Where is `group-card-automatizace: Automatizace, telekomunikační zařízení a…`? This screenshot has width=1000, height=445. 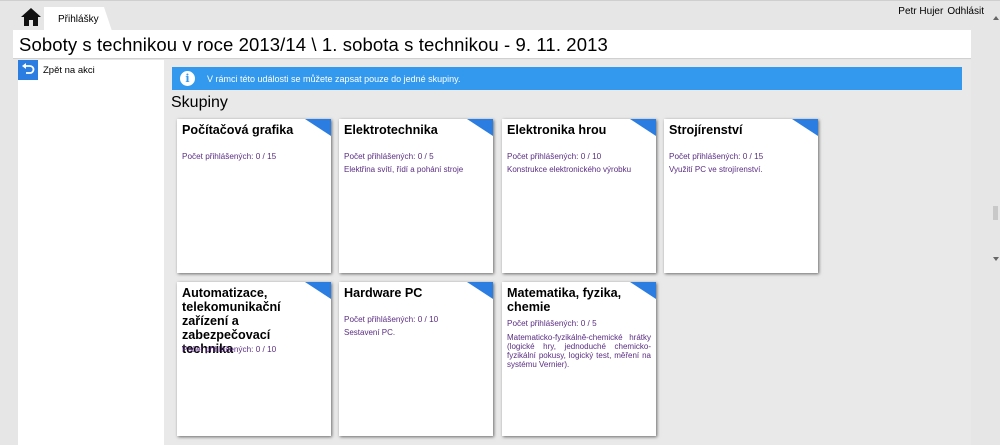 group-card-automatizace: Automatizace, telekomunikační zařízení a… is located at coordinates (254, 359).